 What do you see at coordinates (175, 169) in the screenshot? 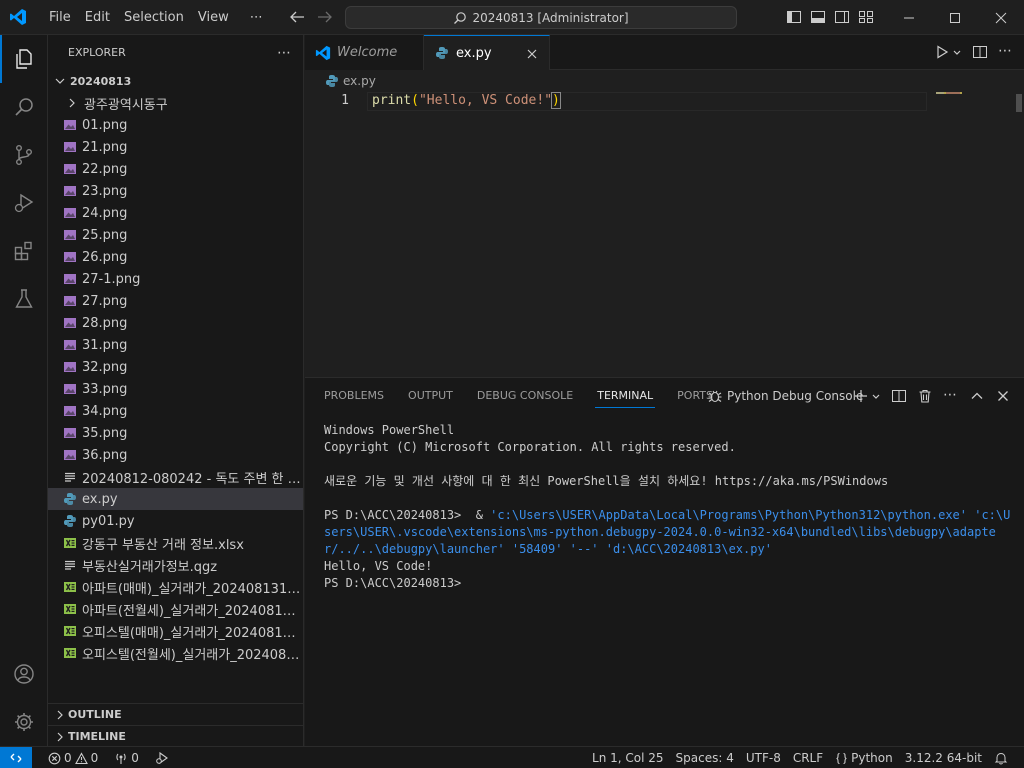
I see `tree-file: 22.png` at bounding box center [175, 169].